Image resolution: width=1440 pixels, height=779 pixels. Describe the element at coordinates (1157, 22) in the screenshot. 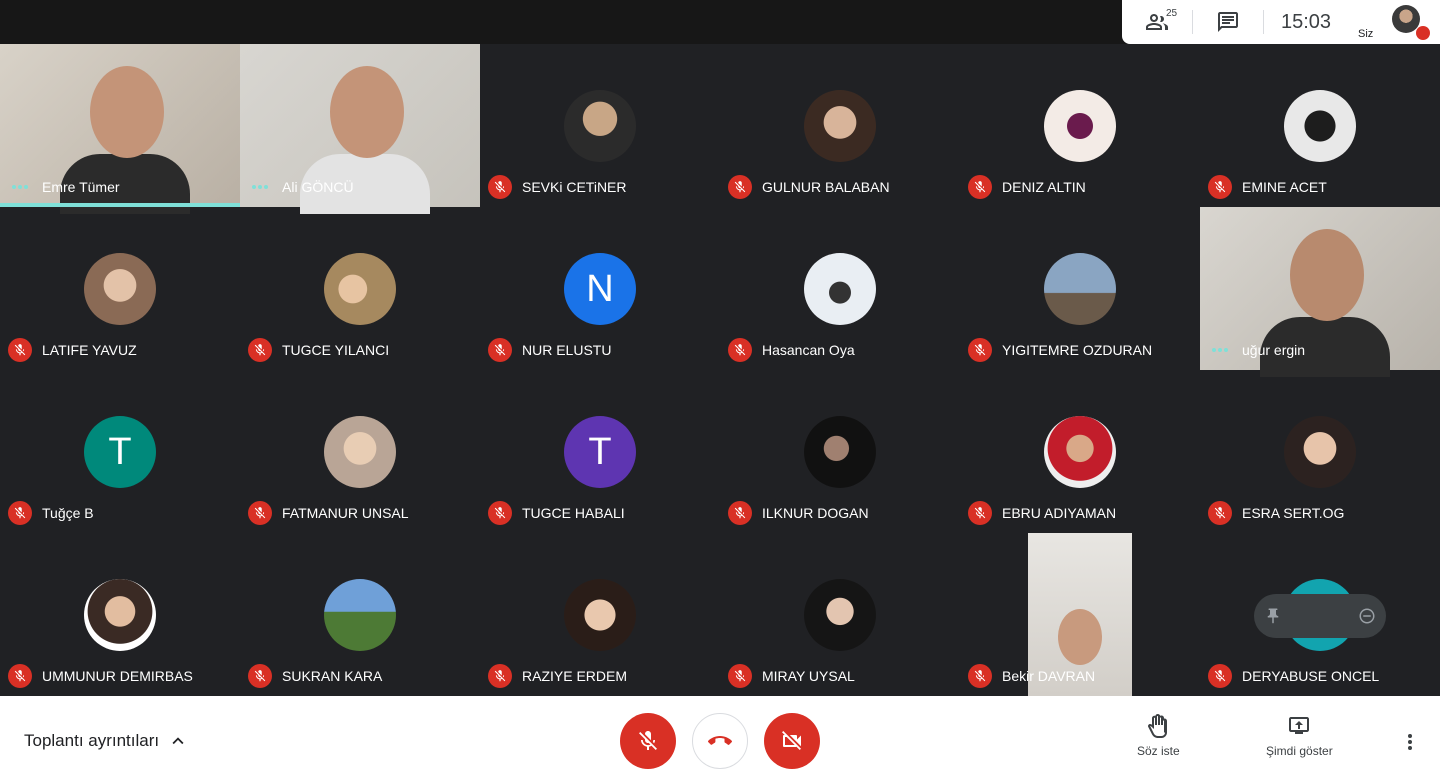

I see `participants-button: 25` at that location.